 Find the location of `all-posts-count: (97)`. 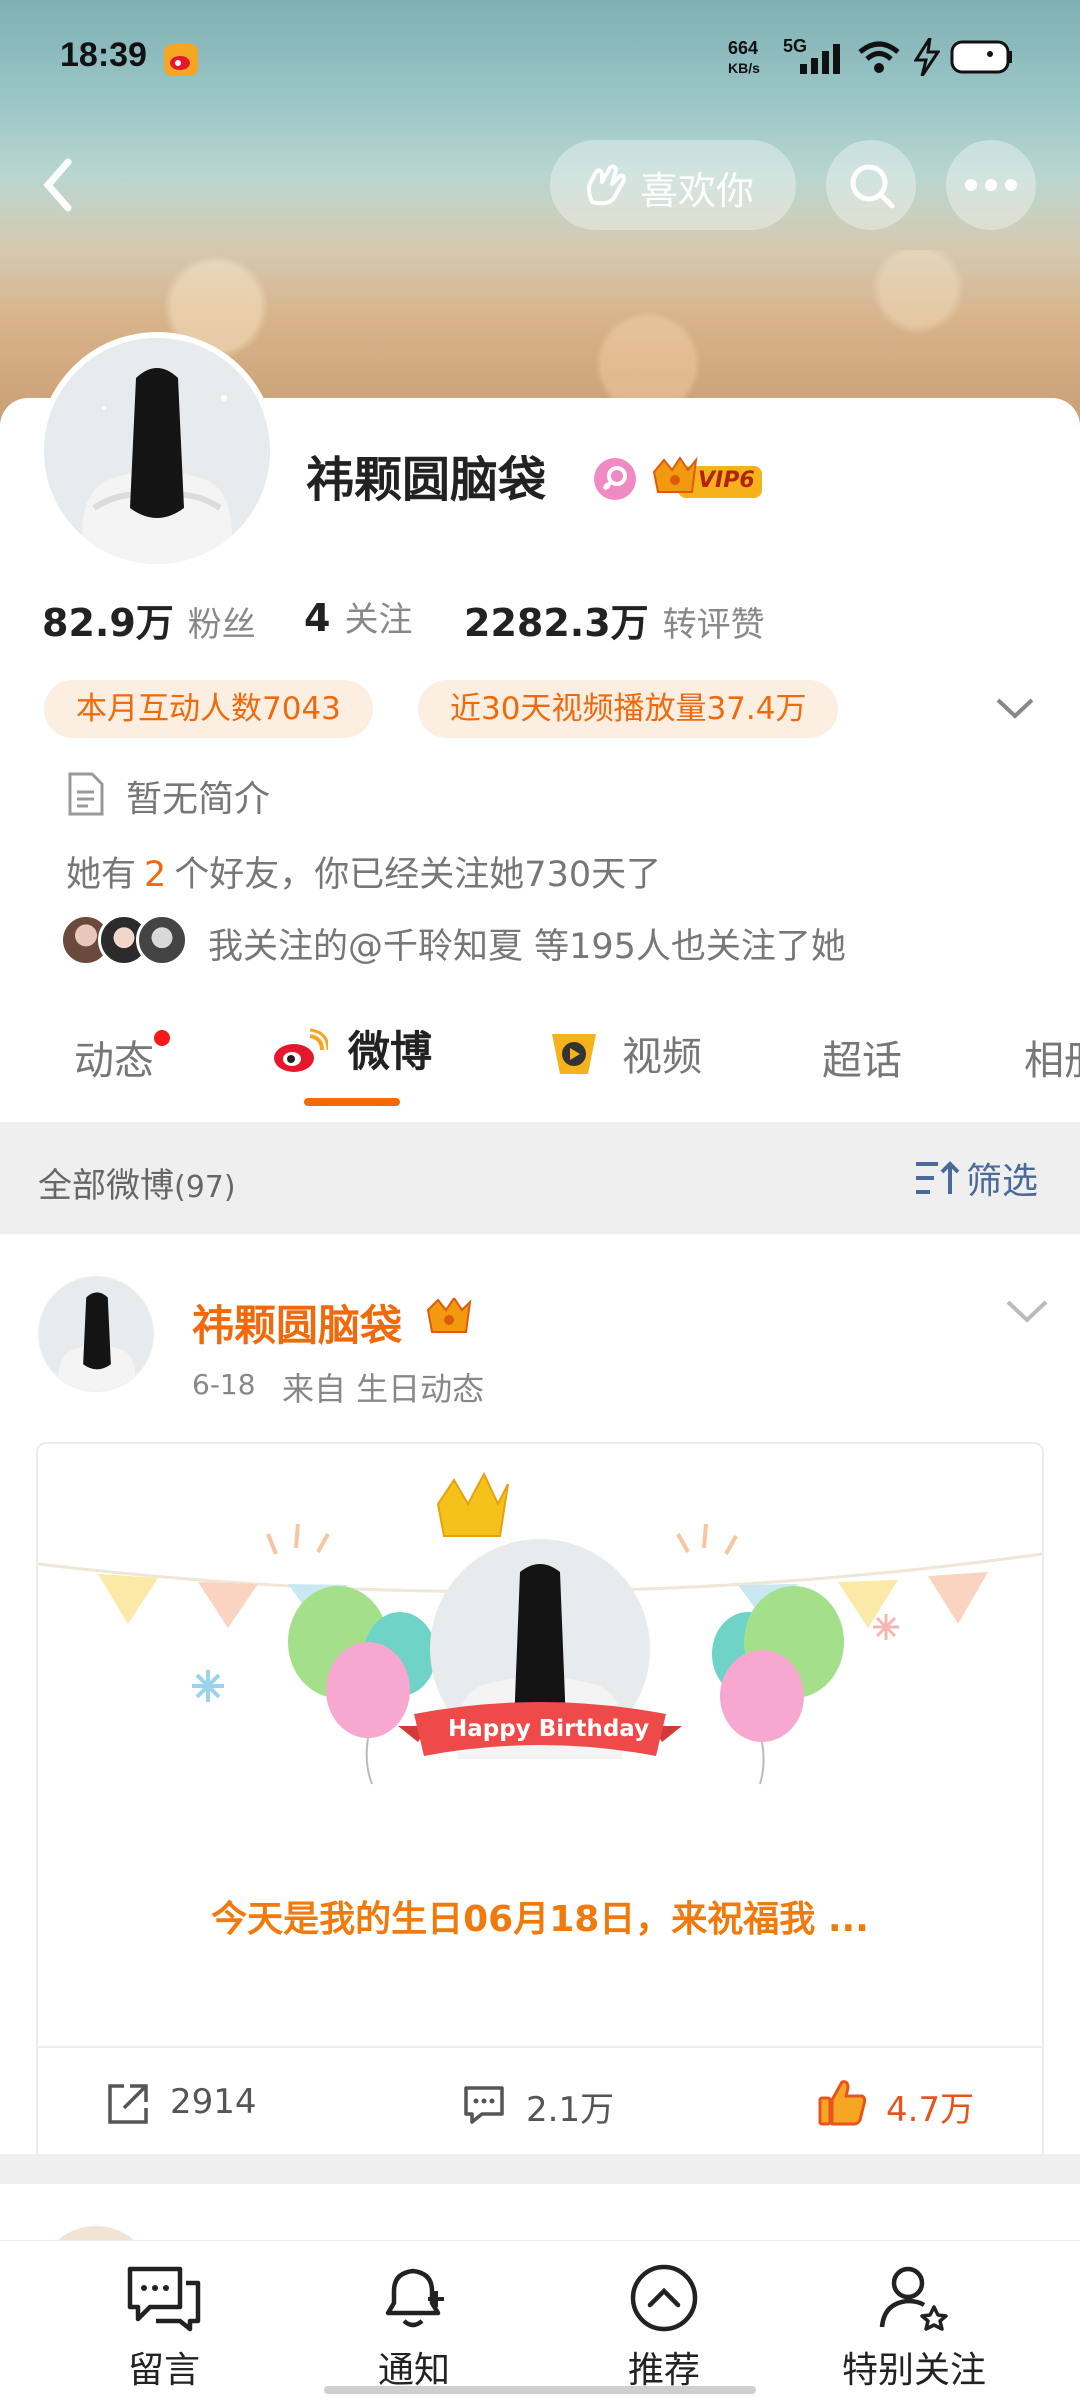

all-posts-count: (97) is located at coordinates (205, 1187).